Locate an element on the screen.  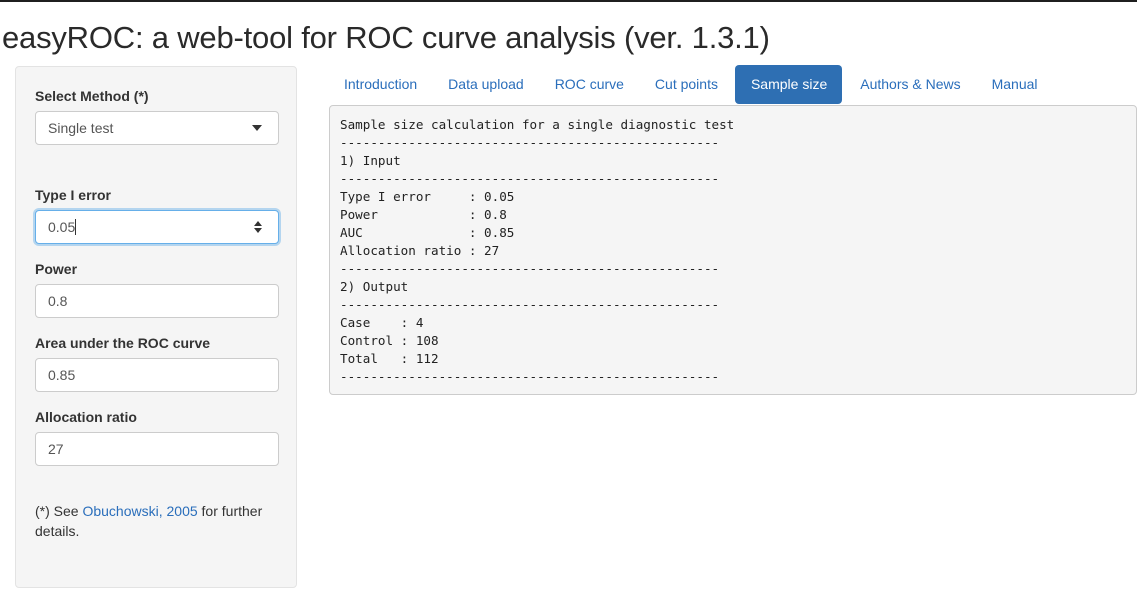
allocation-ratio-label: Allocation ratio is located at coordinates (86, 417).